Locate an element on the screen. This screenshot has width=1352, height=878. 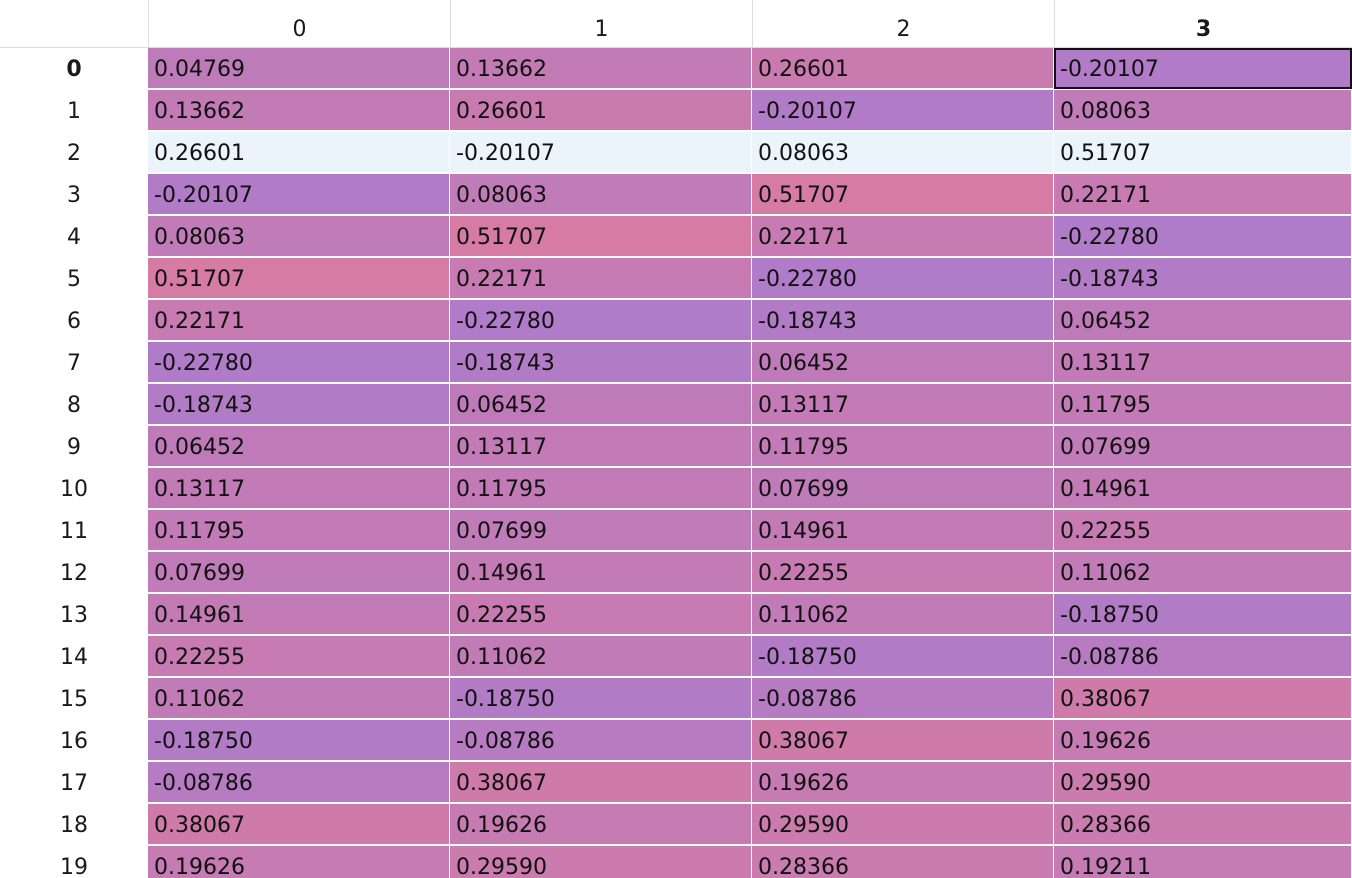
column-header-3: 3 is located at coordinates (1203, 23).